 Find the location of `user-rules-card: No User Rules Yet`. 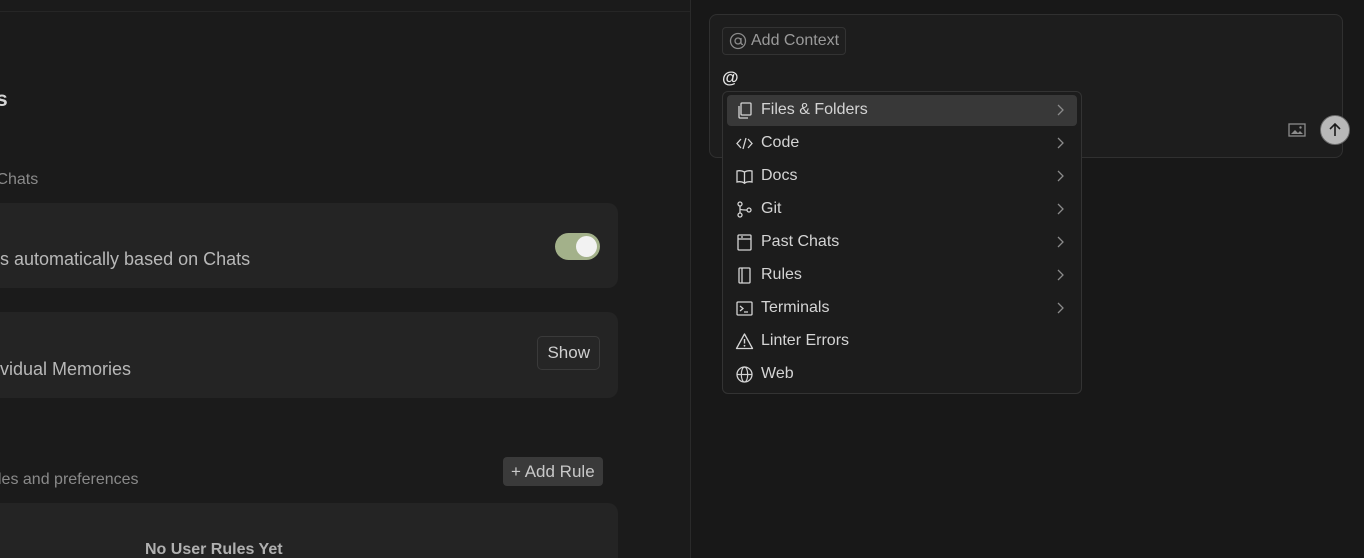

user-rules-card: No User Rules Yet is located at coordinates (309, 530).